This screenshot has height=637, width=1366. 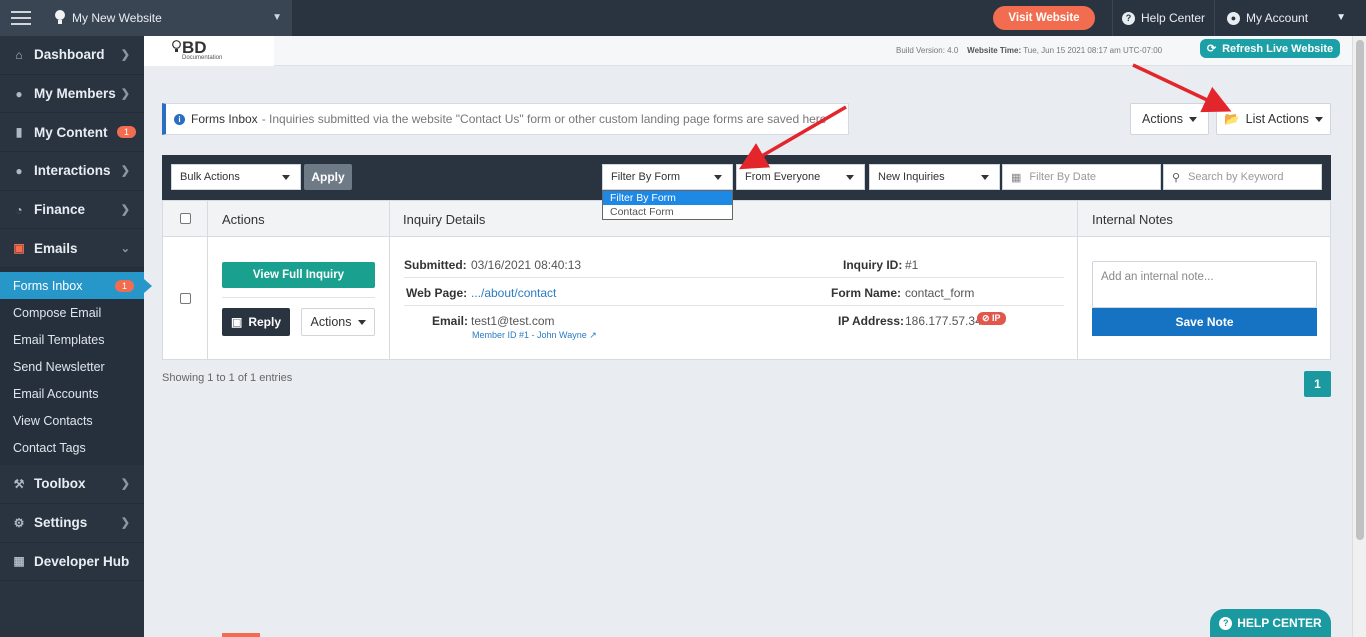 I want to click on sidebar-item-forms-inbox: Forms Inbox 1, so click(x=76, y=286).